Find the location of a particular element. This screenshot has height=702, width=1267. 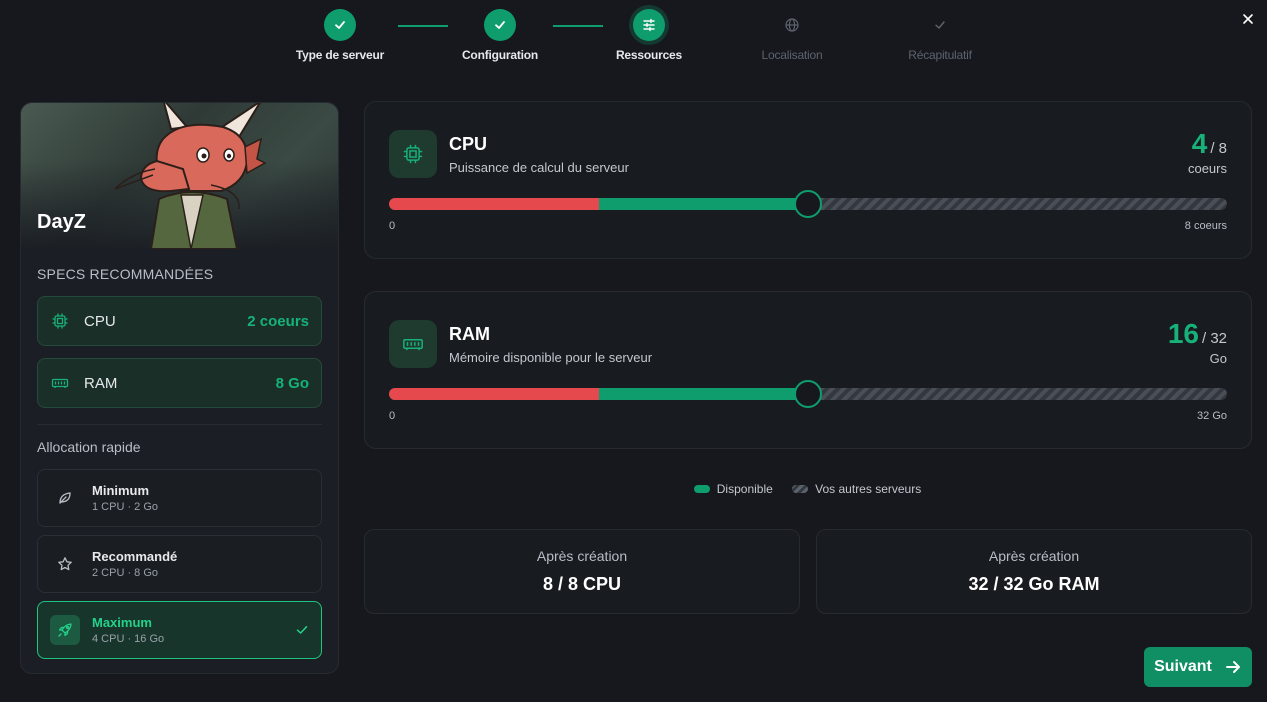

resource-unit: Go is located at coordinates (1218, 358).